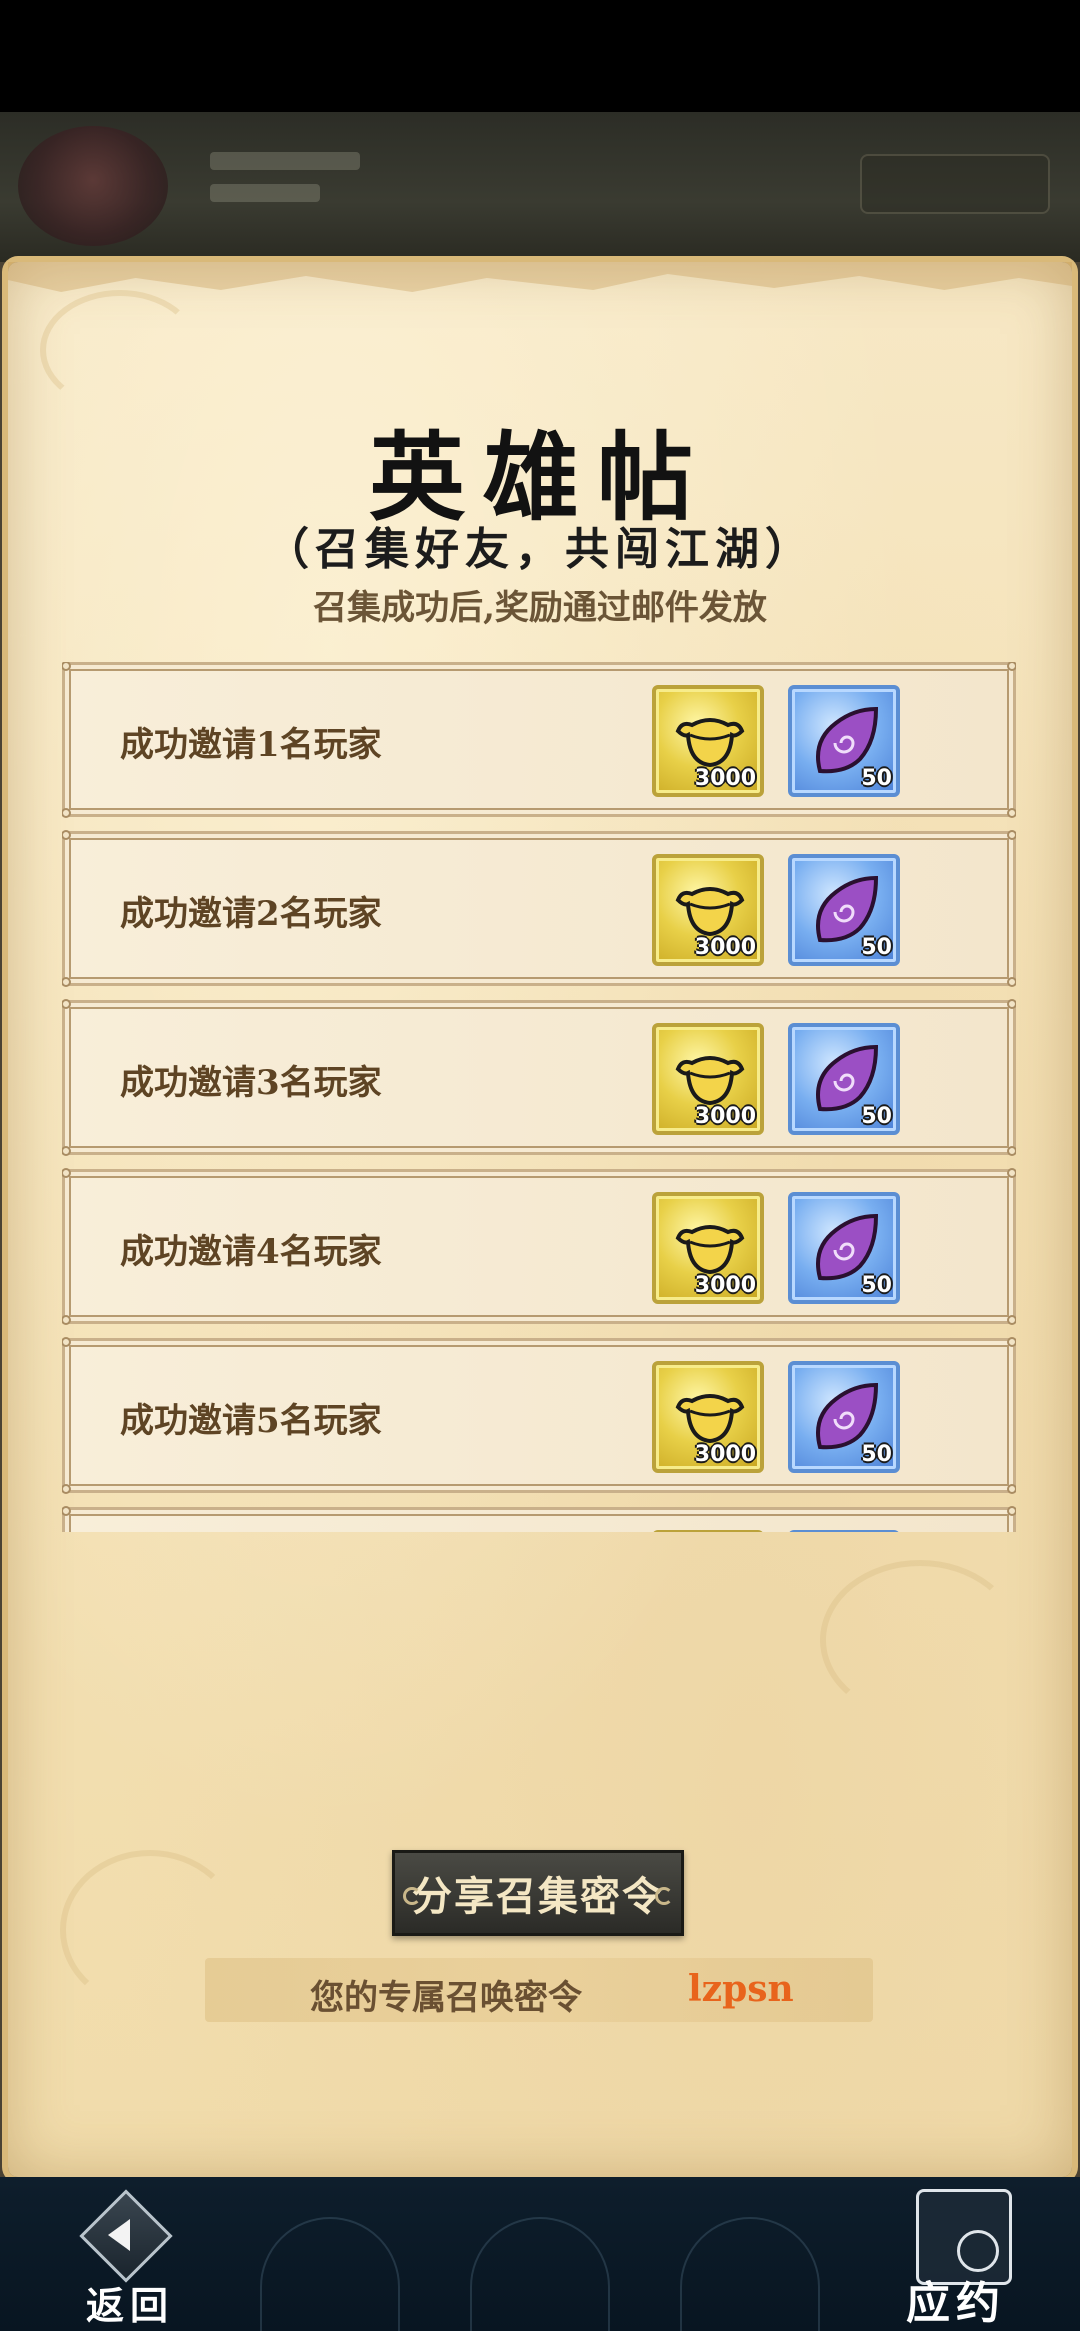 This screenshot has height=2331, width=1080. Describe the element at coordinates (251, 1083) in the screenshot. I see `reward-row-label: 成功邀请3名玩家` at that location.